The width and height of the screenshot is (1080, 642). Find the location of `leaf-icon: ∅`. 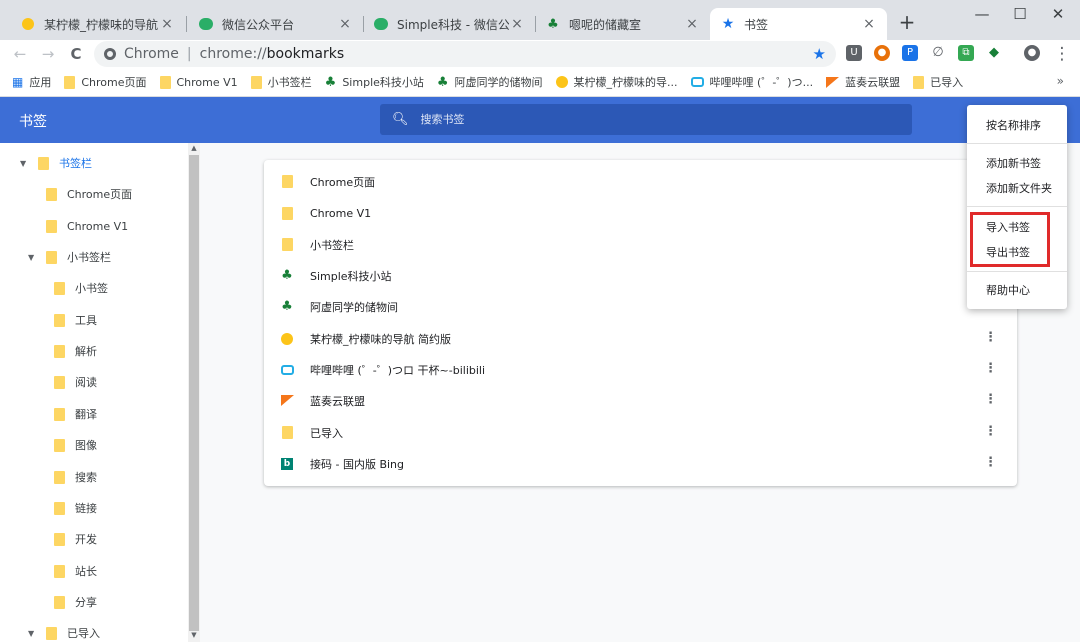

leaf-icon: ∅ is located at coordinates (938, 53).